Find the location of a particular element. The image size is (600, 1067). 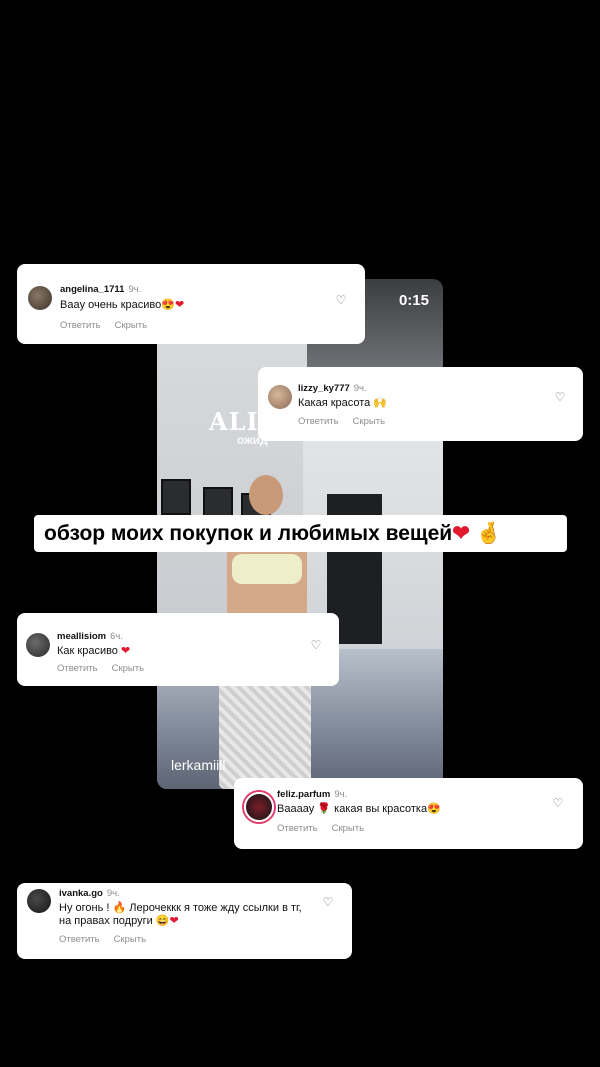

comment-username: ivanka.go 9ч. is located at coordinates (89, 893).